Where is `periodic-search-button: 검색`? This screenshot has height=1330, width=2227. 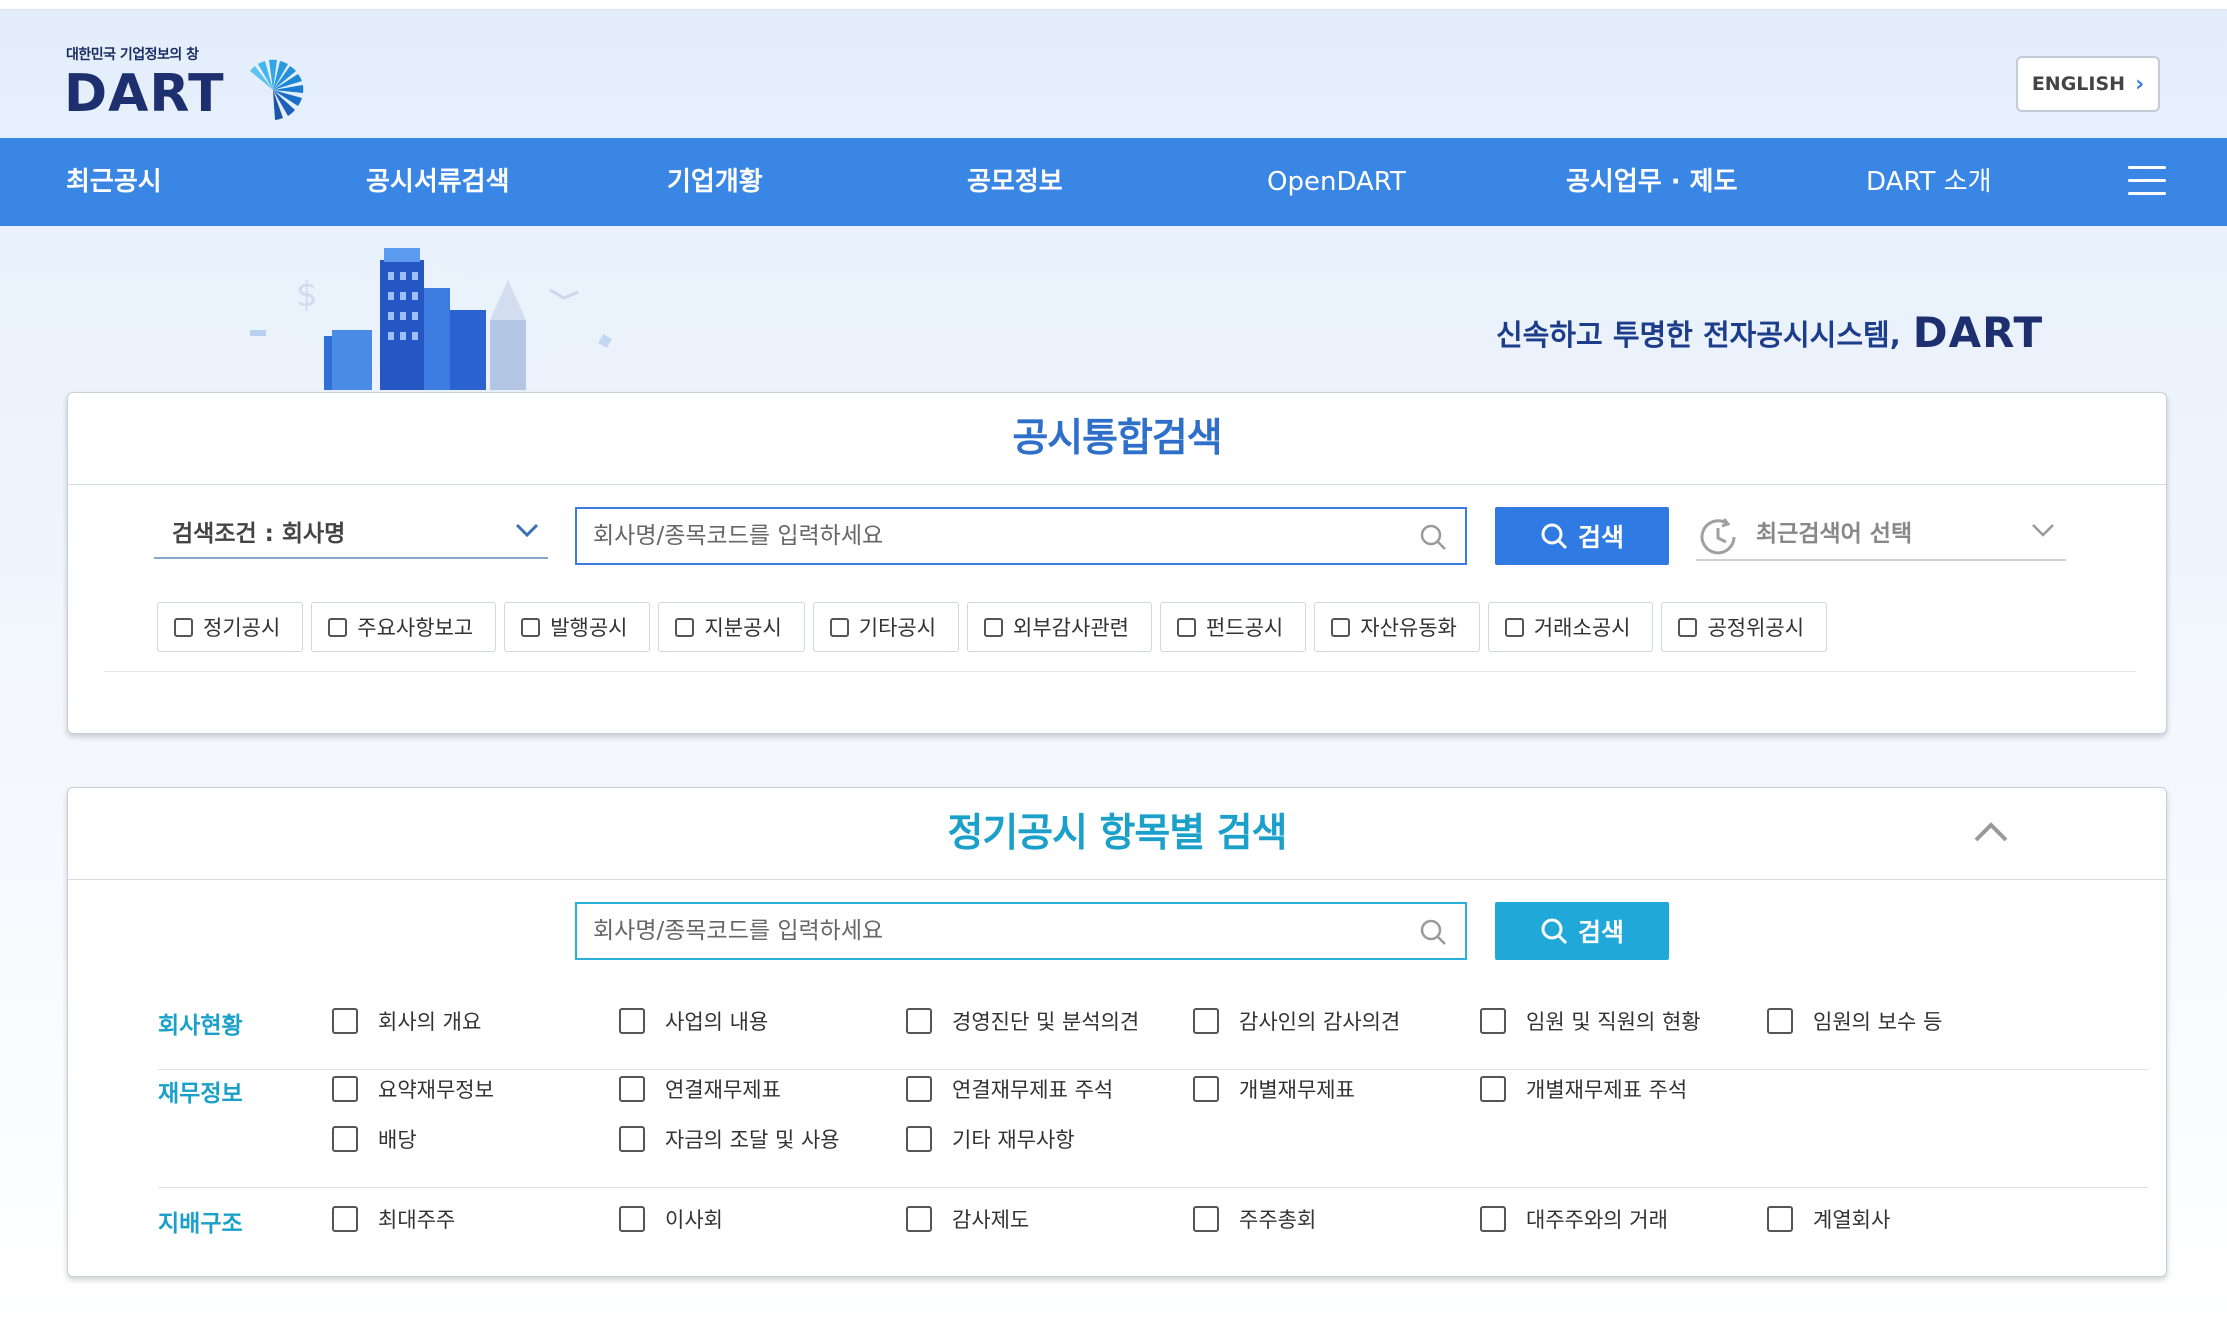
periodic-search-button: 검색 is located at coordinates (1582, 931).